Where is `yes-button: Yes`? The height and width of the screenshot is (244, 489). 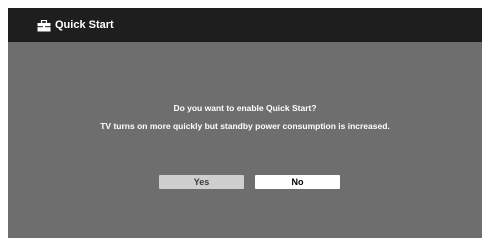
yes-button: Yes is located at coordinates (201, 182).